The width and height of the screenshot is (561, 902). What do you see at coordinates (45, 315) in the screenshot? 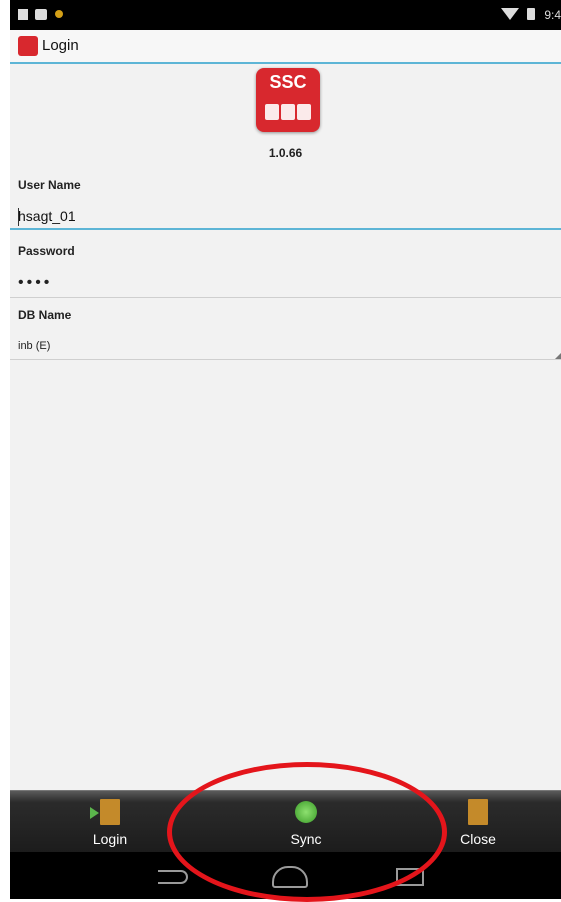
I see `db-name-label: DB Name` at bounding box center [45, 315].